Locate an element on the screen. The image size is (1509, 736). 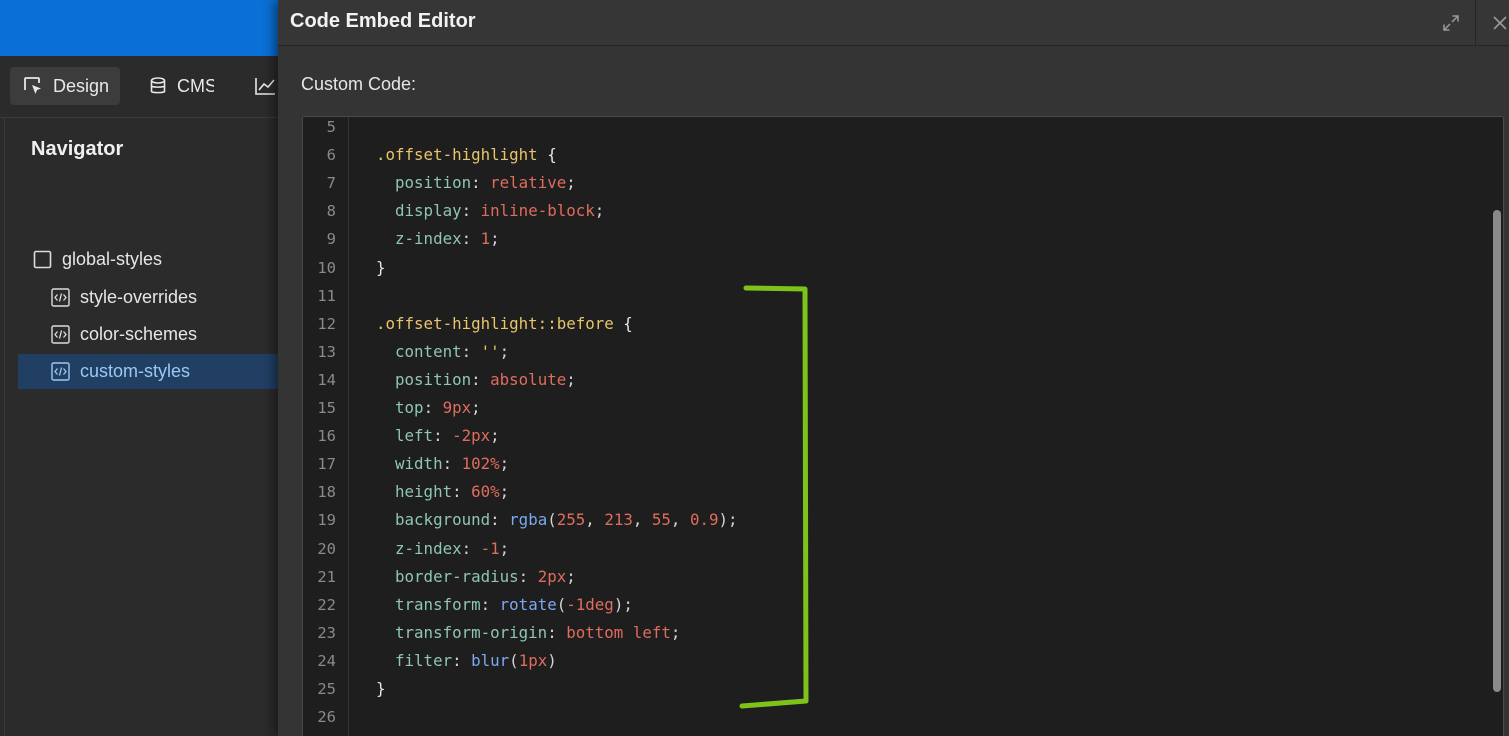
code-line: height: 60%; is located at coordinates (442, 492).